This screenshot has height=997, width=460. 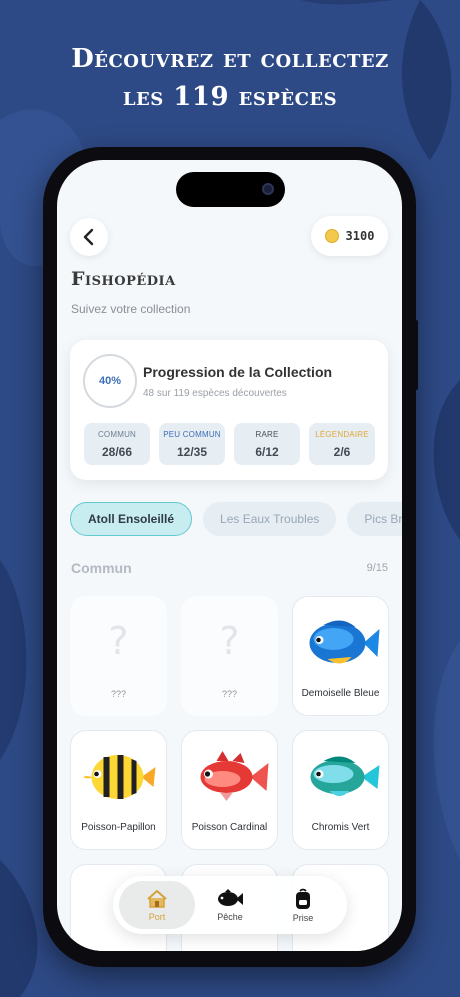 What do you see at coordinates (117, 451) in the screenshot?
I see `rarity-value: 28/66` at bounding box center [117, 451].